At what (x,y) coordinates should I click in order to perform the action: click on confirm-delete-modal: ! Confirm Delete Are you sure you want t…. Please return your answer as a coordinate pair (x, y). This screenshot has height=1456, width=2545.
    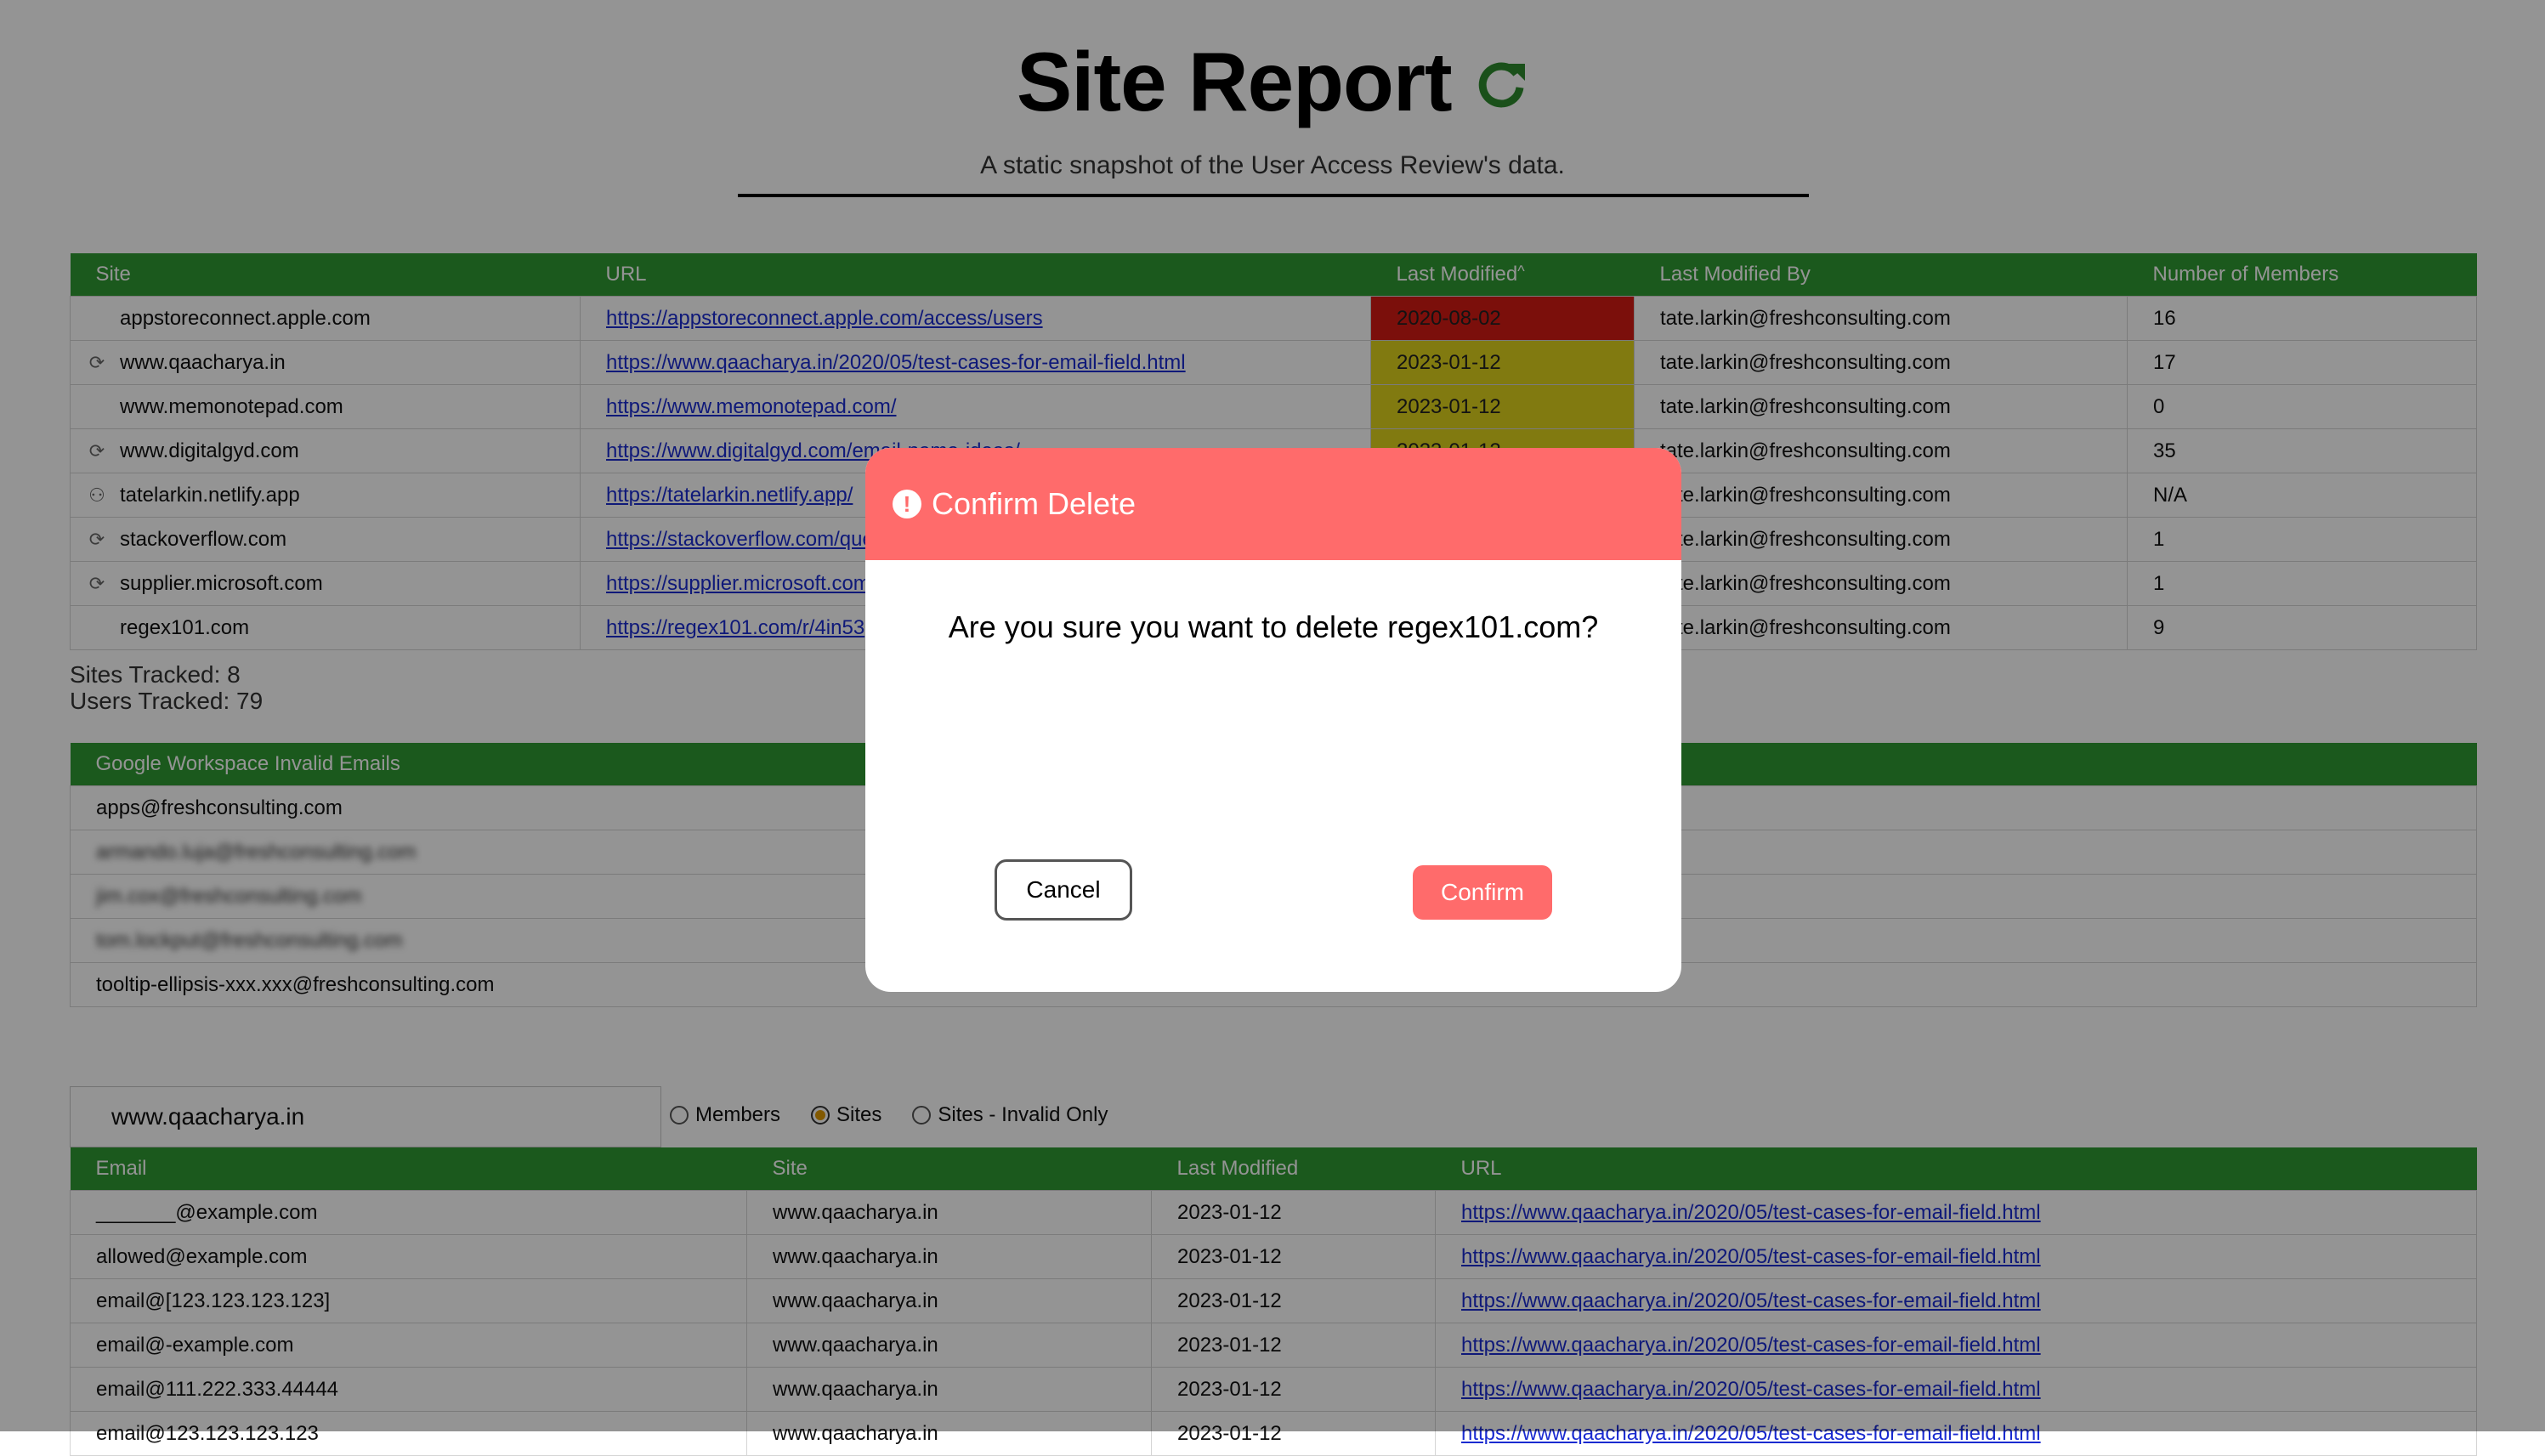
    Looking at the image, I should click on (1273, 720).